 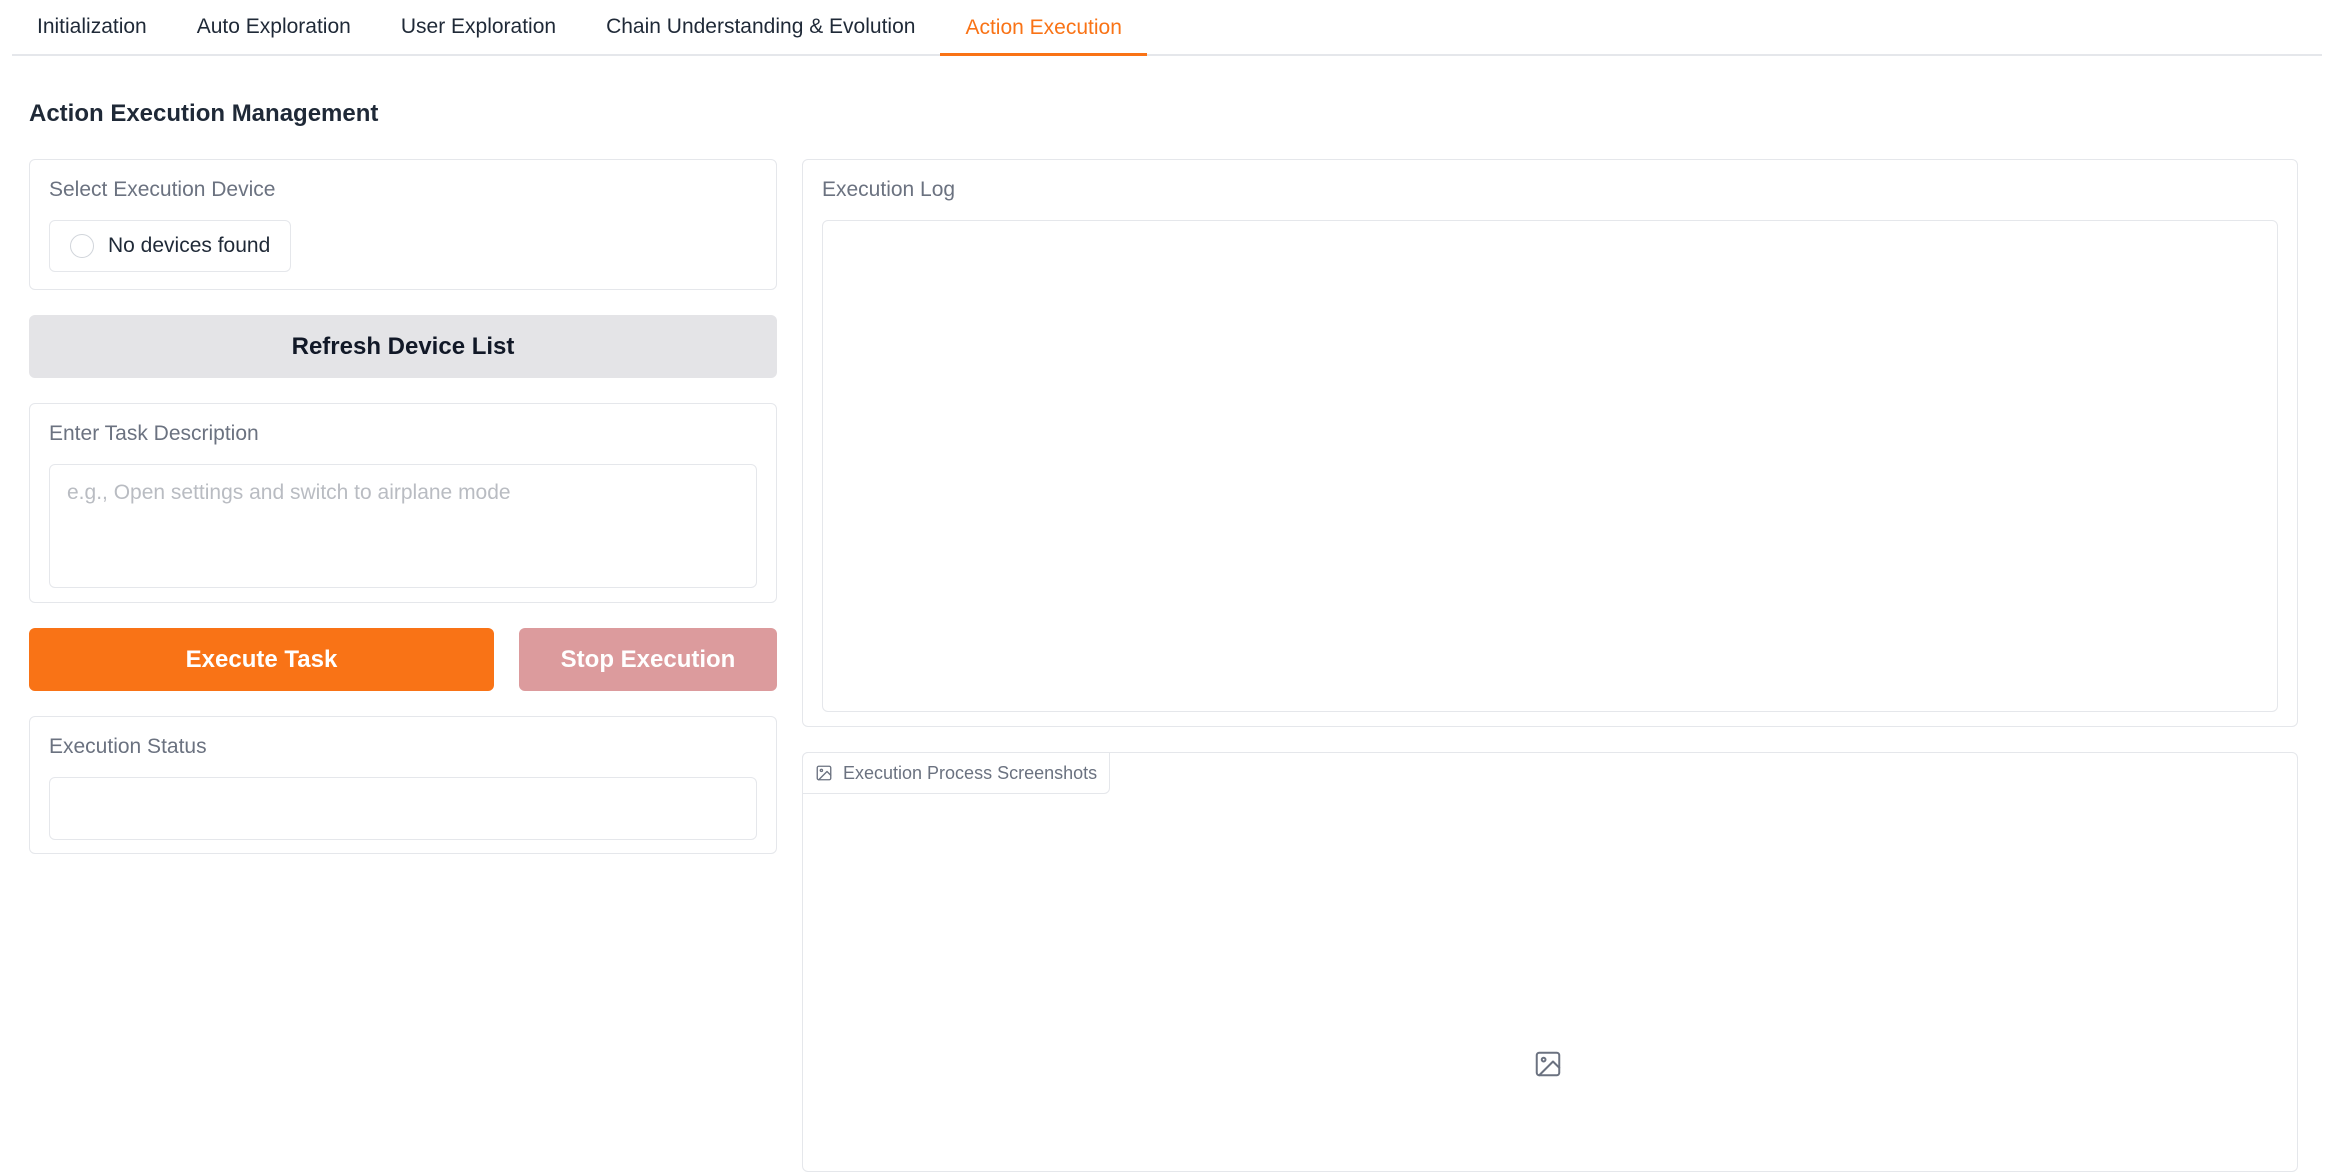 I want to click on gallery-label: Execution Process Screenshots, so click(x=970, y=772).